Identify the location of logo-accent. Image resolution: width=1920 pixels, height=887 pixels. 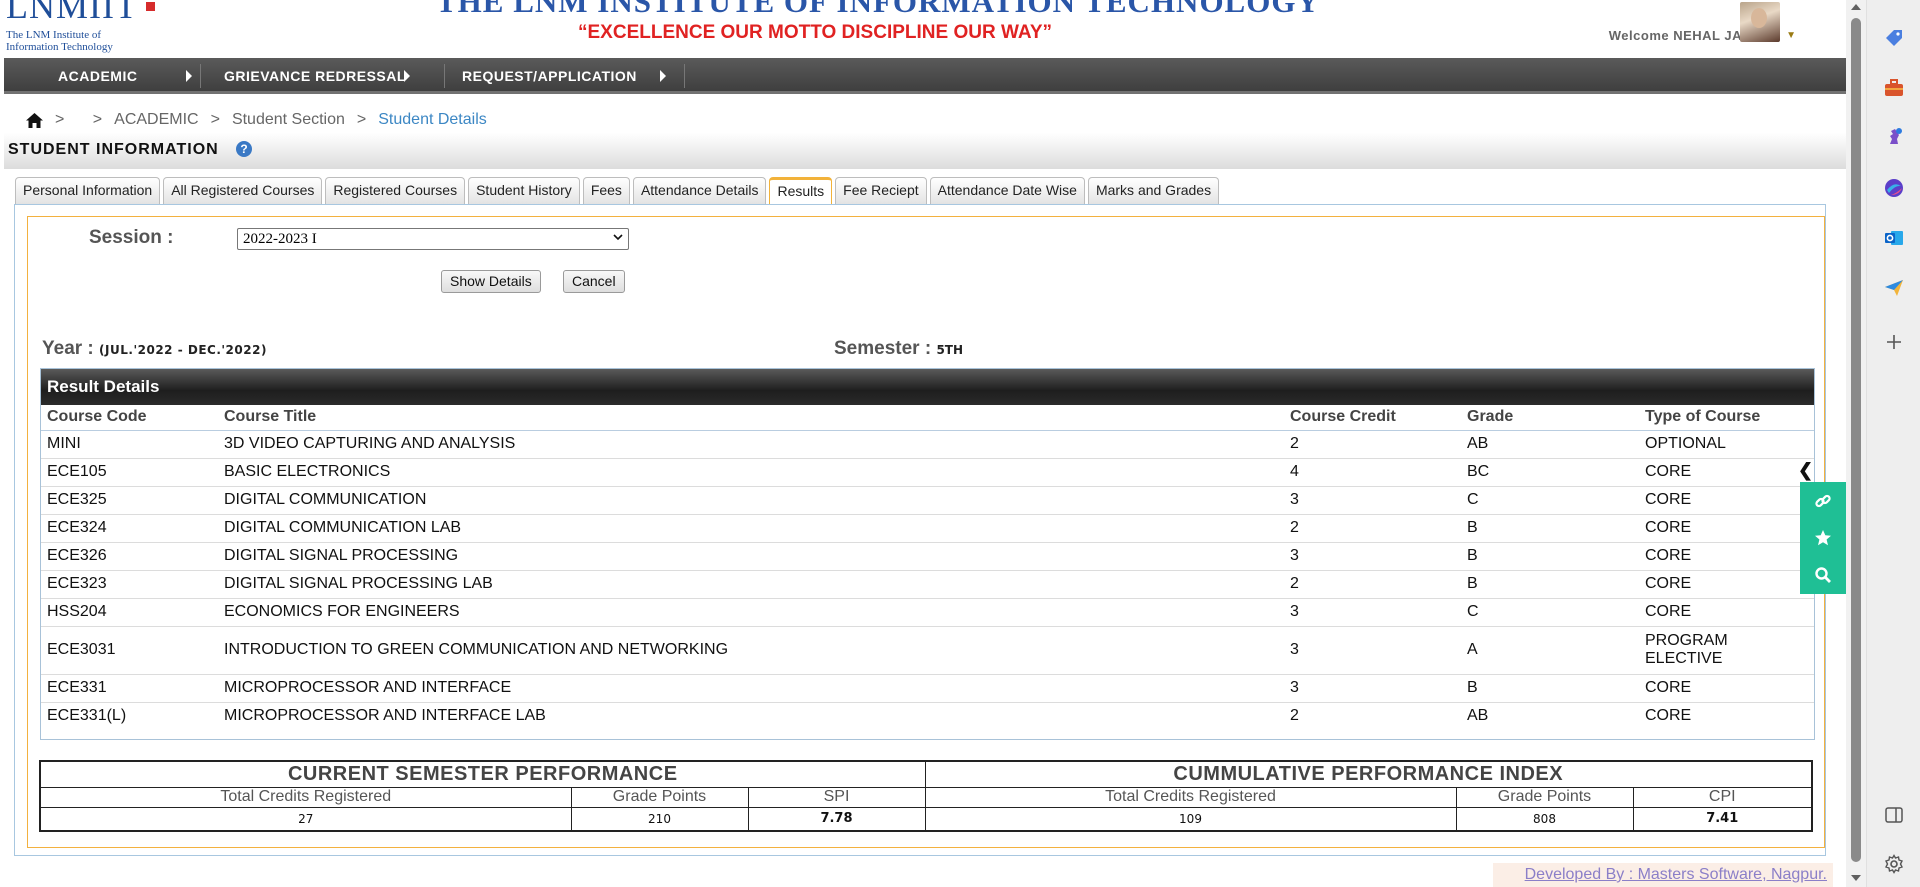
(150, 6).